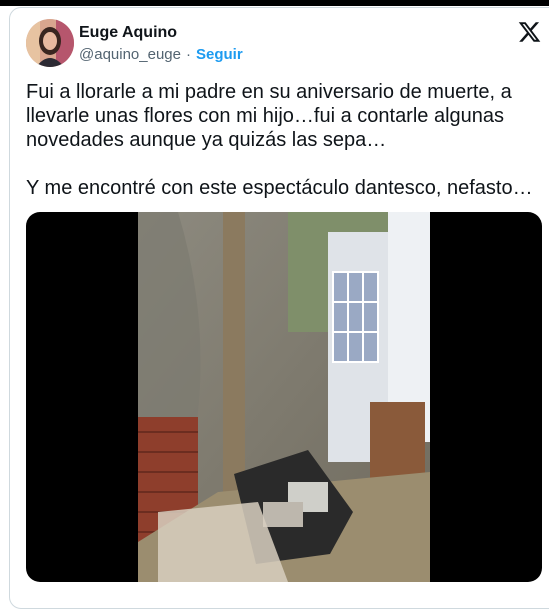 The image size is (549, 609). I want to click on handle-line: @aquino_euge · Seguir, so click(161, 55).